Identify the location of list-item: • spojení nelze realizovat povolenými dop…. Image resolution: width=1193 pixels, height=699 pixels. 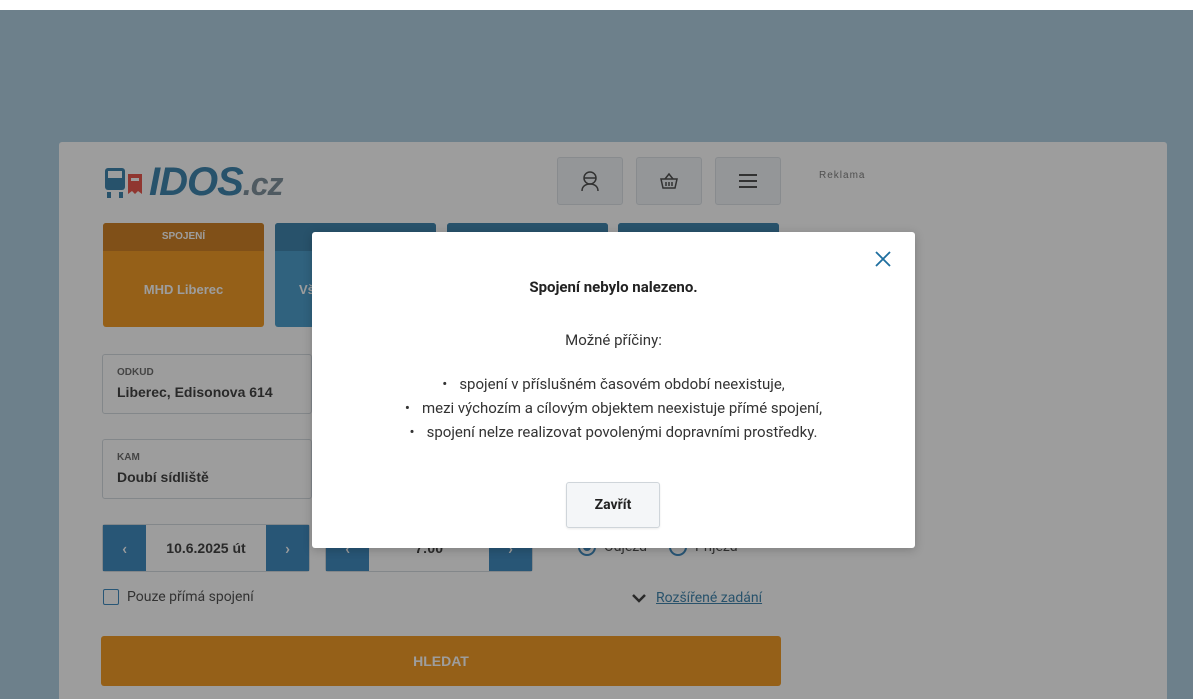
(613, 432).